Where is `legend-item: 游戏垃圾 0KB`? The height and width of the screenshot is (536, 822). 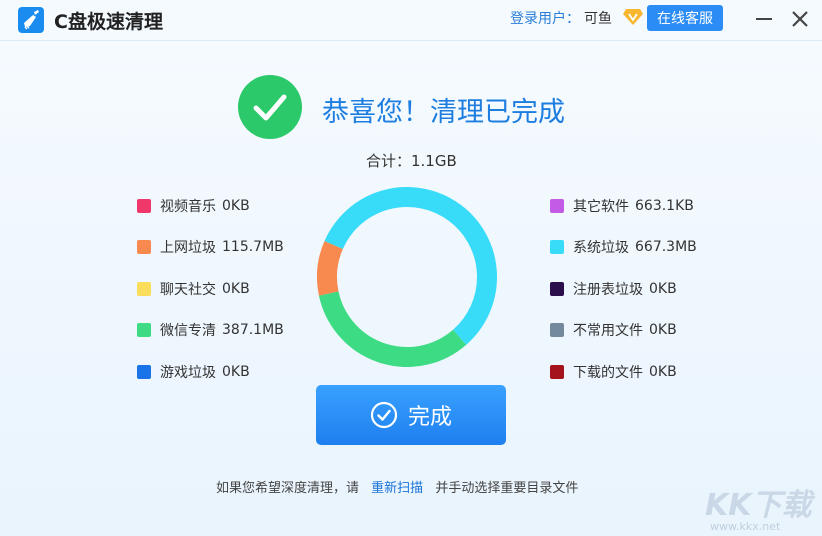
legend-item: 游戏垃圾 0KB is located at coordinates (210, 372).